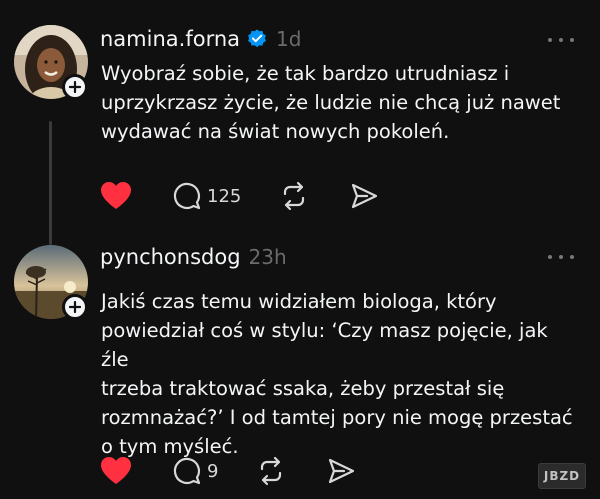  Describe the element at coordinates (170, 257) in the screenshot. I see `username: pynchonsdog` at that location.